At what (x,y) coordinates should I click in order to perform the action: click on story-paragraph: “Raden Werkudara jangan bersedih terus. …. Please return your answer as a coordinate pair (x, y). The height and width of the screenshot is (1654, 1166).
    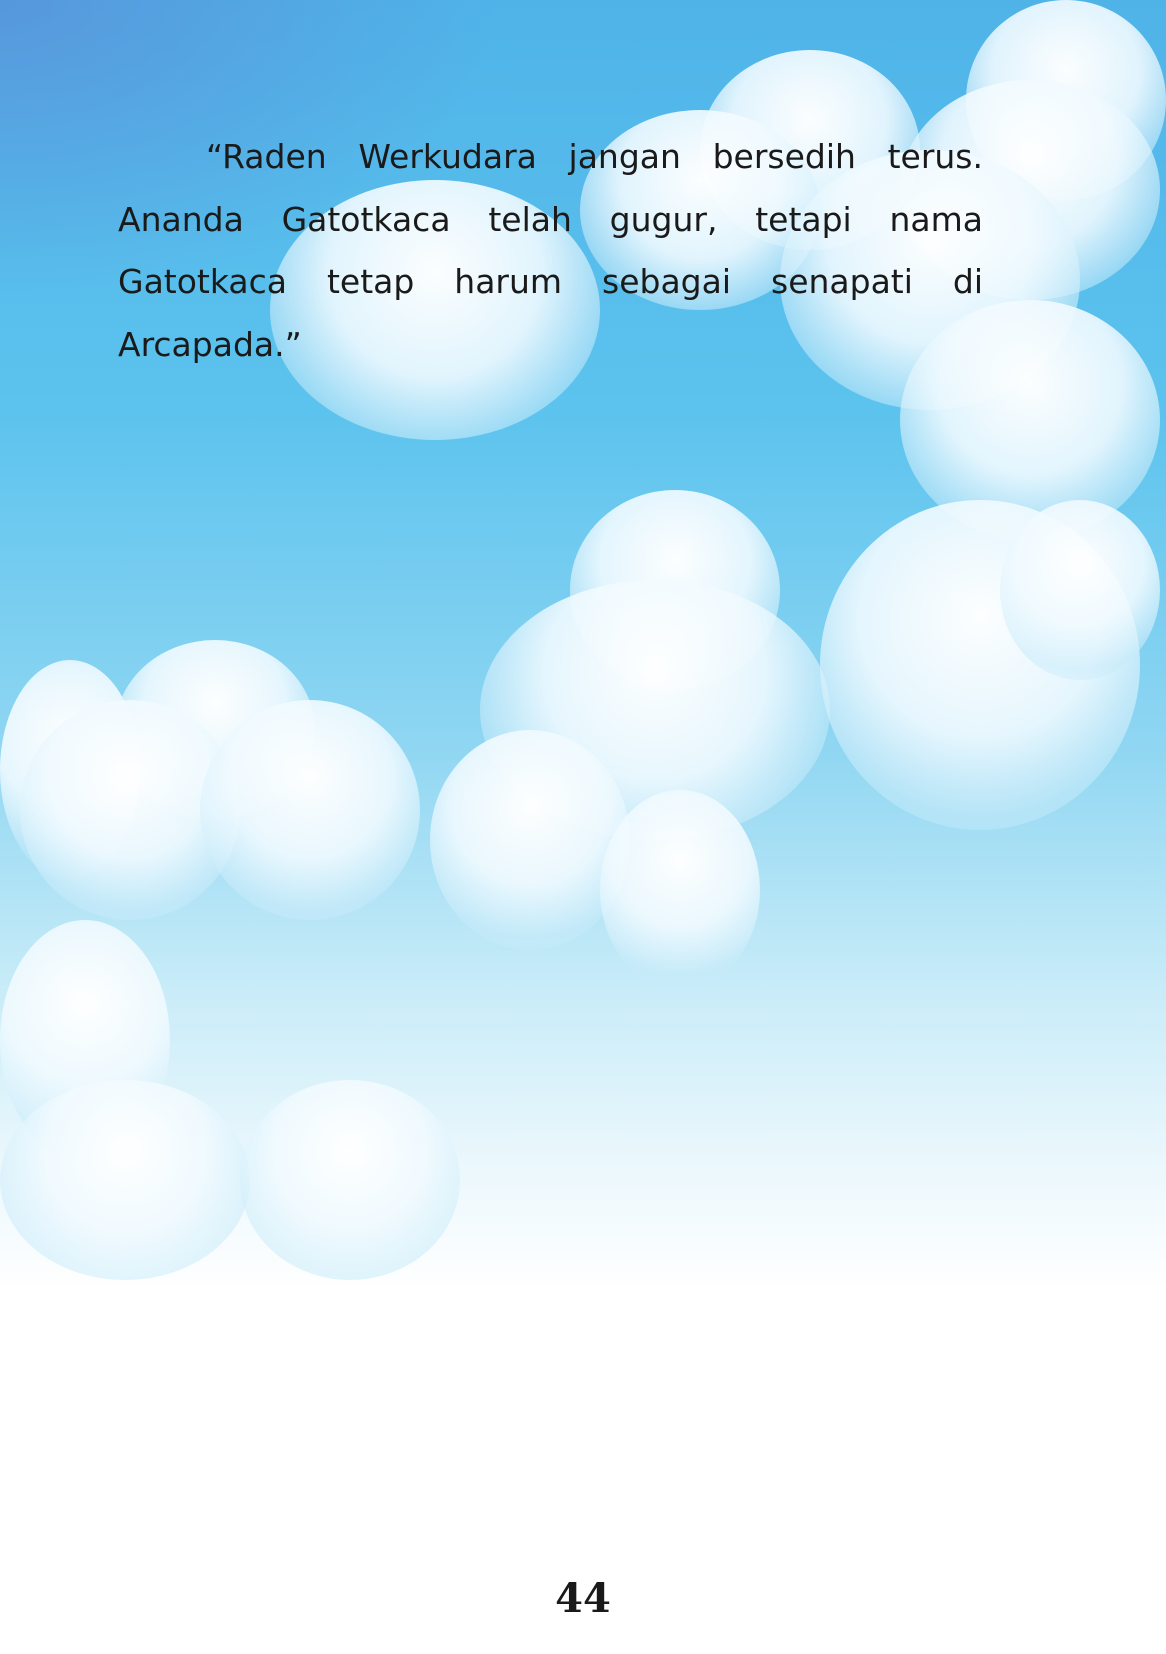
    Looking at the image, I should click on (550, 250).